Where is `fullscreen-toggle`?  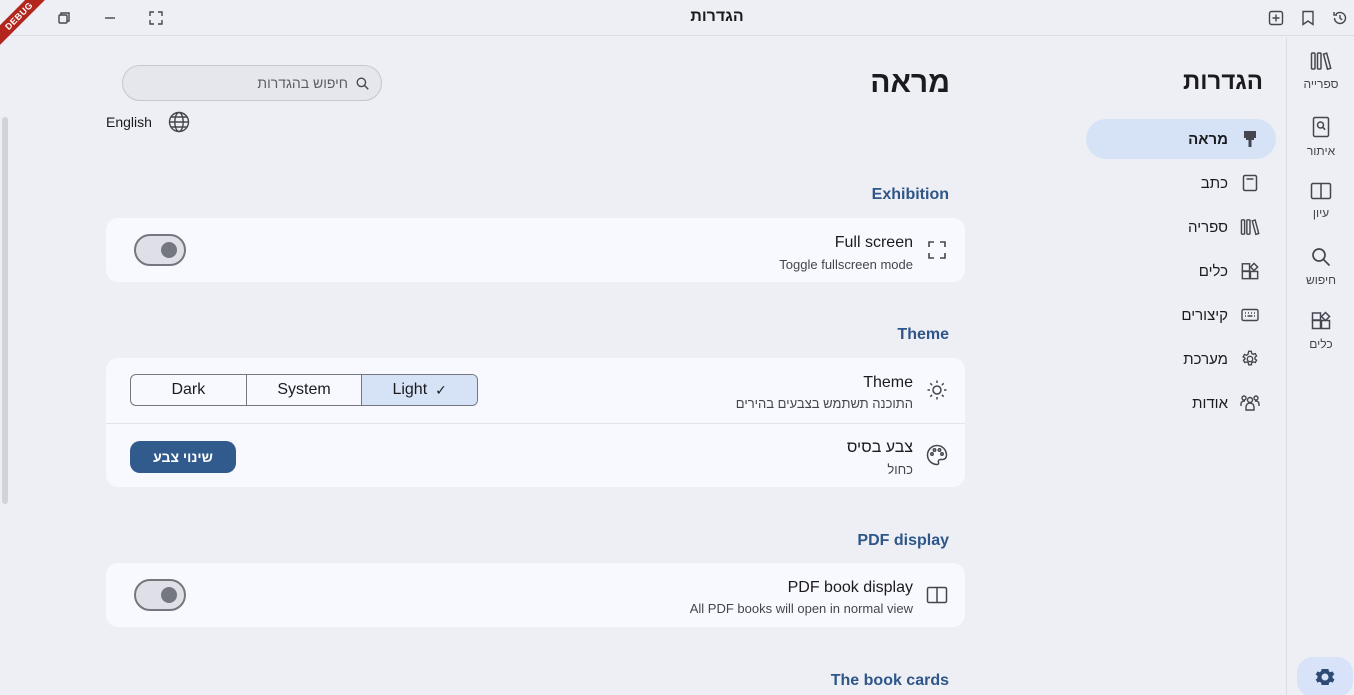 fullscreen-toggle is located at coordinates (160, 250).